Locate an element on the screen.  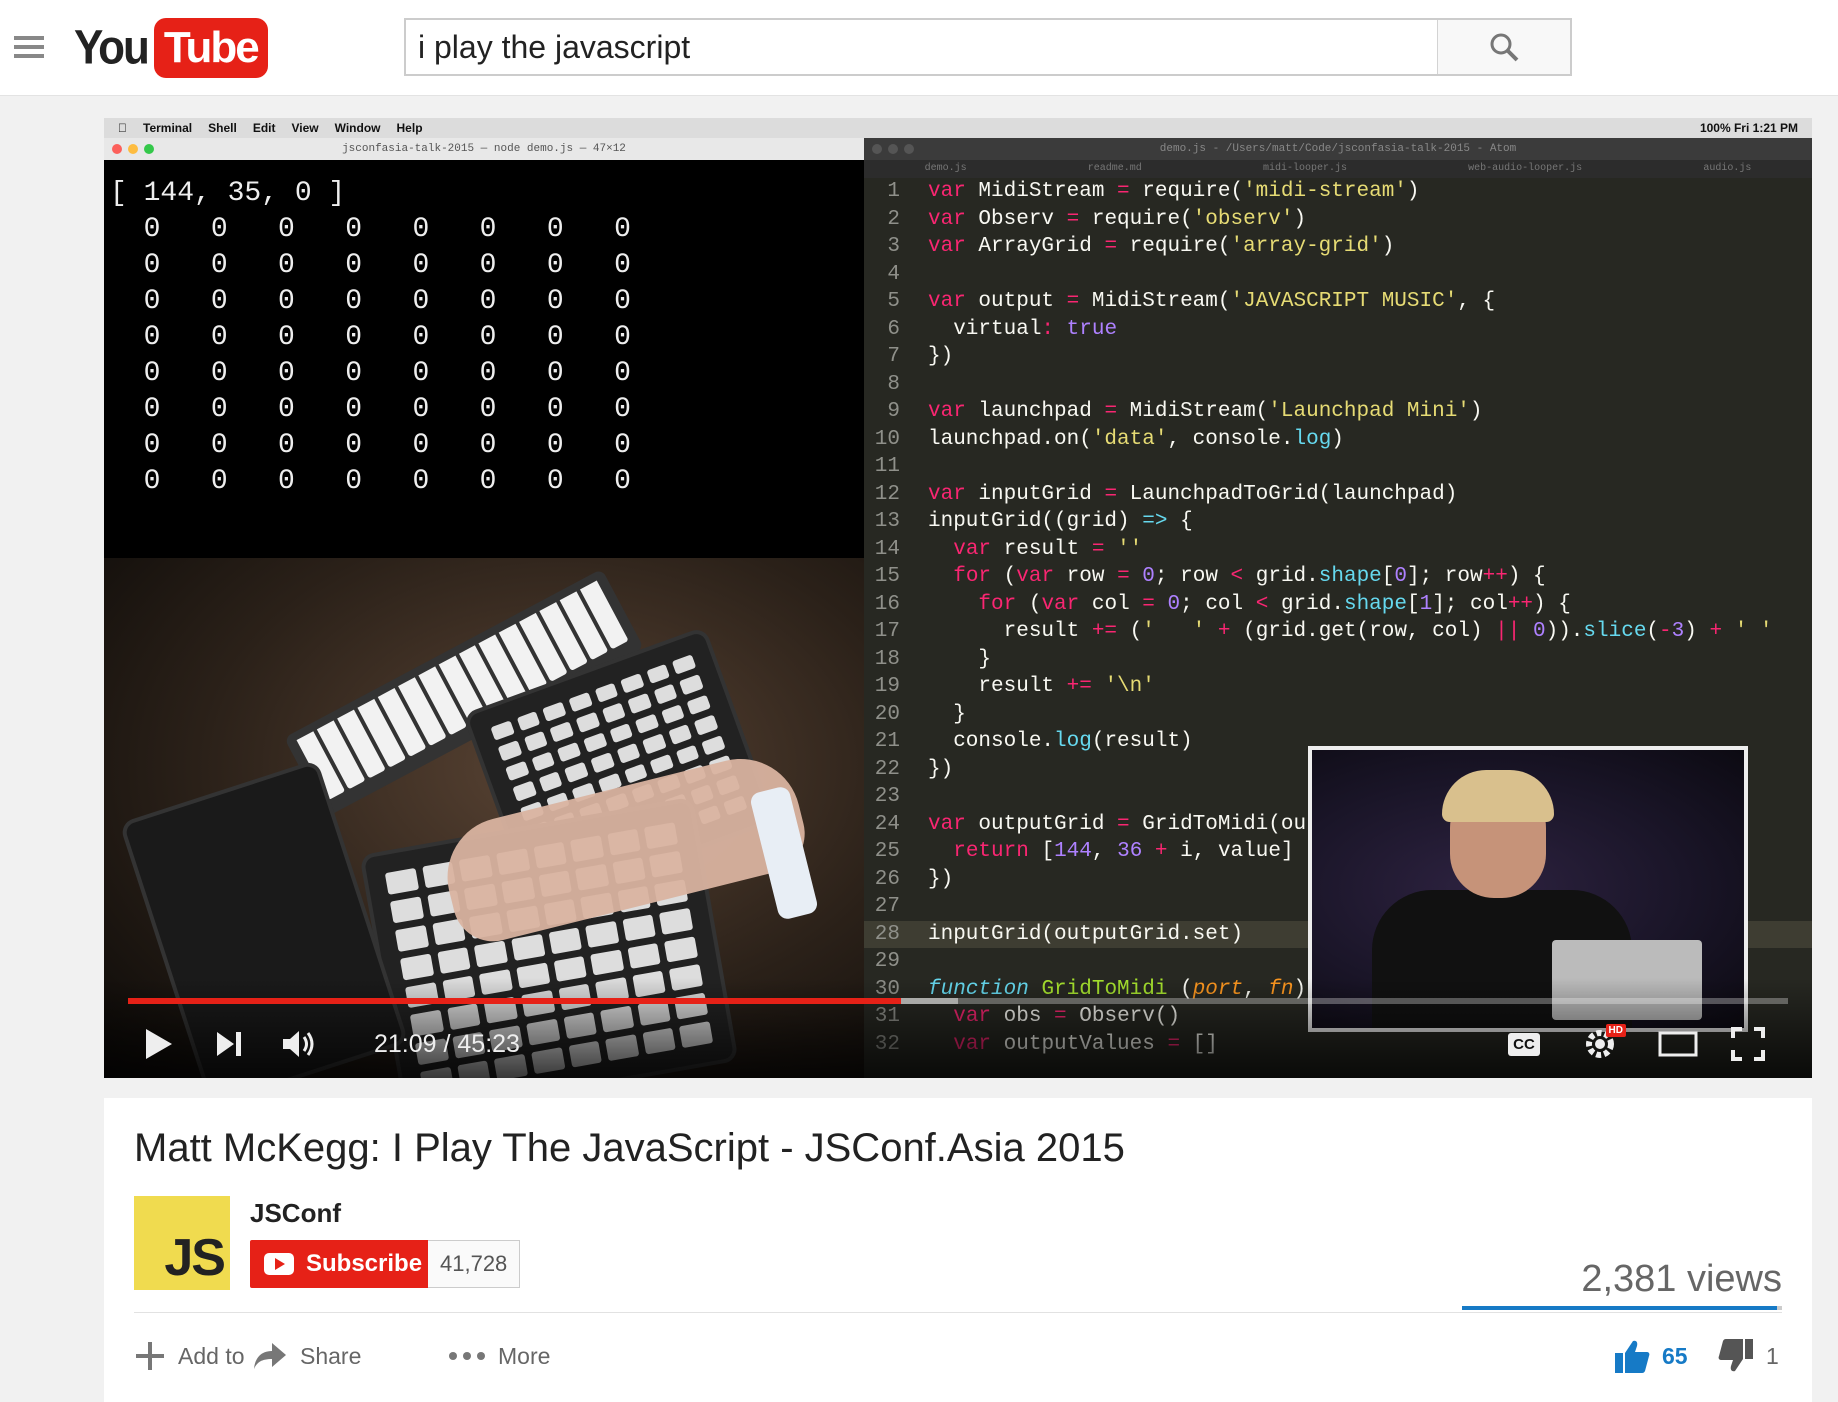
code-line: 10 launchpad.on('data', console.log) is located at coordinates (1338, 440).